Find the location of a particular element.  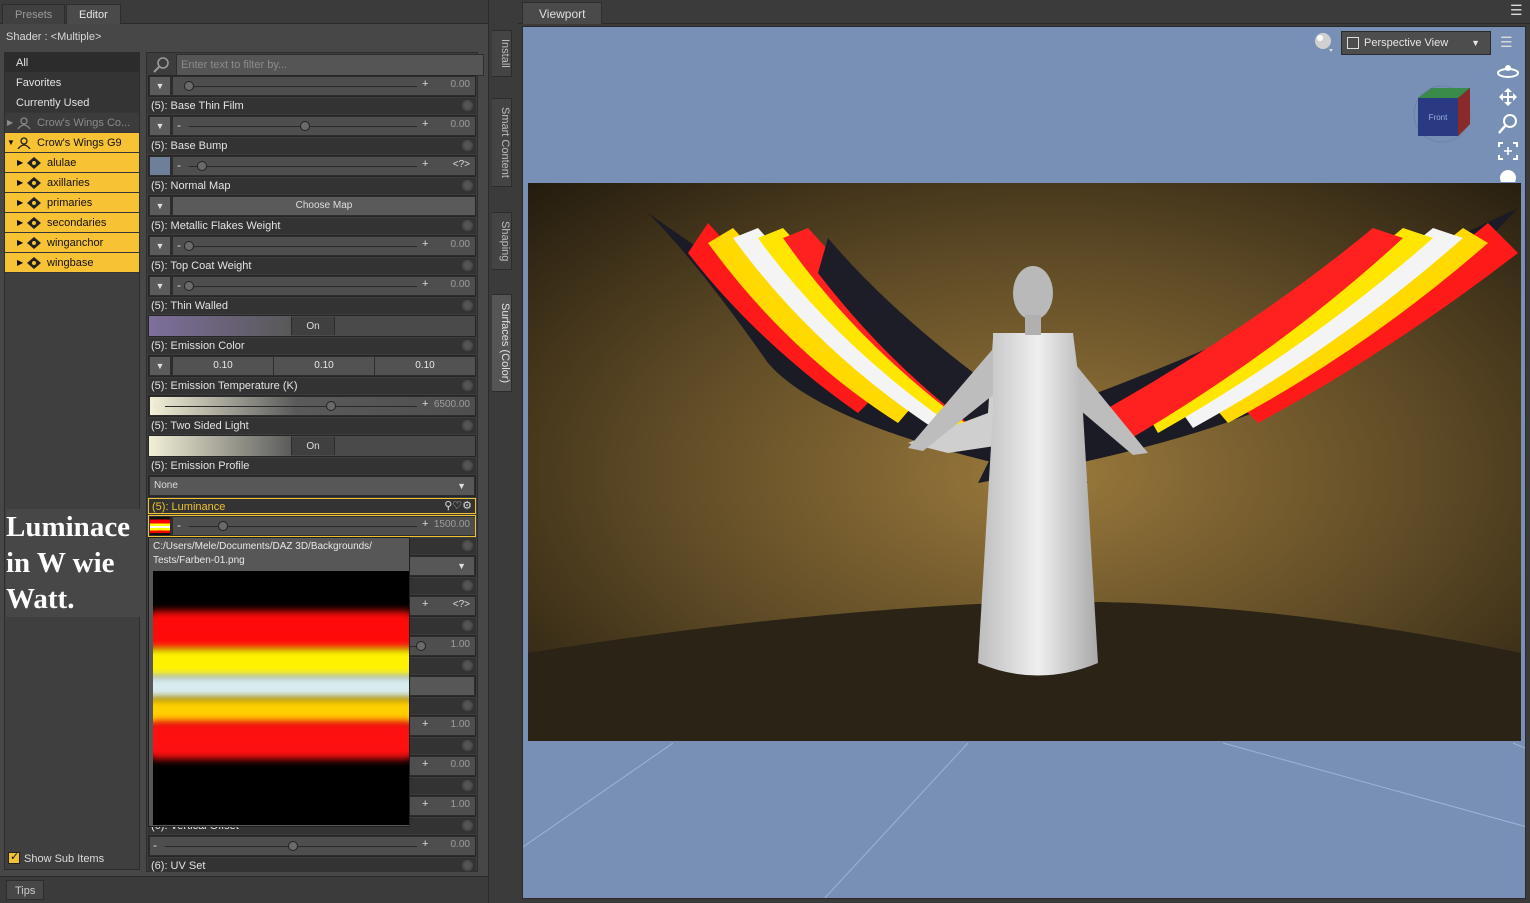

collapse-arrow-icon: ▼ is located at coordinates (11, 142).